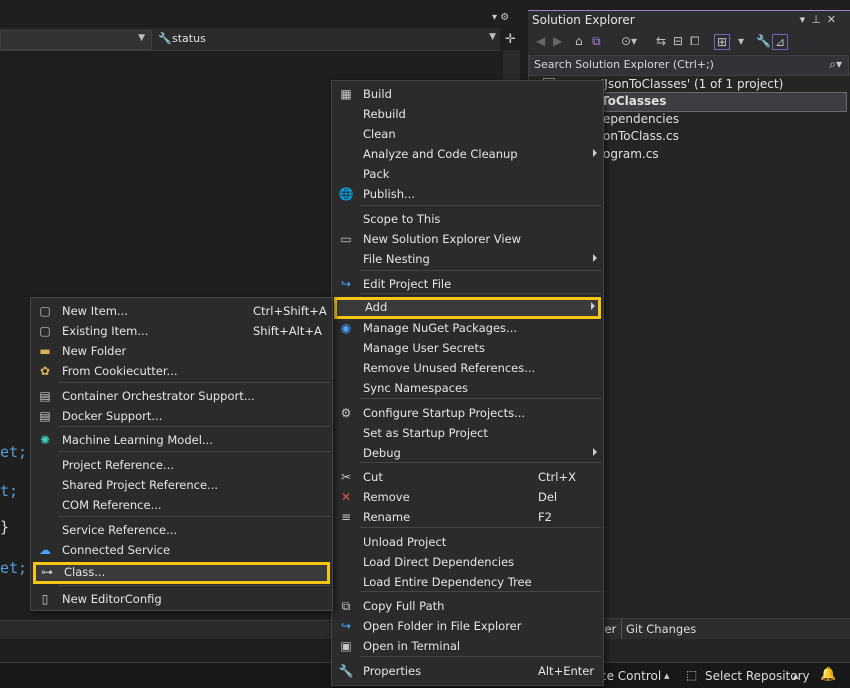  I want to click on menu-item-label: Rebuild, so click(384, 114).